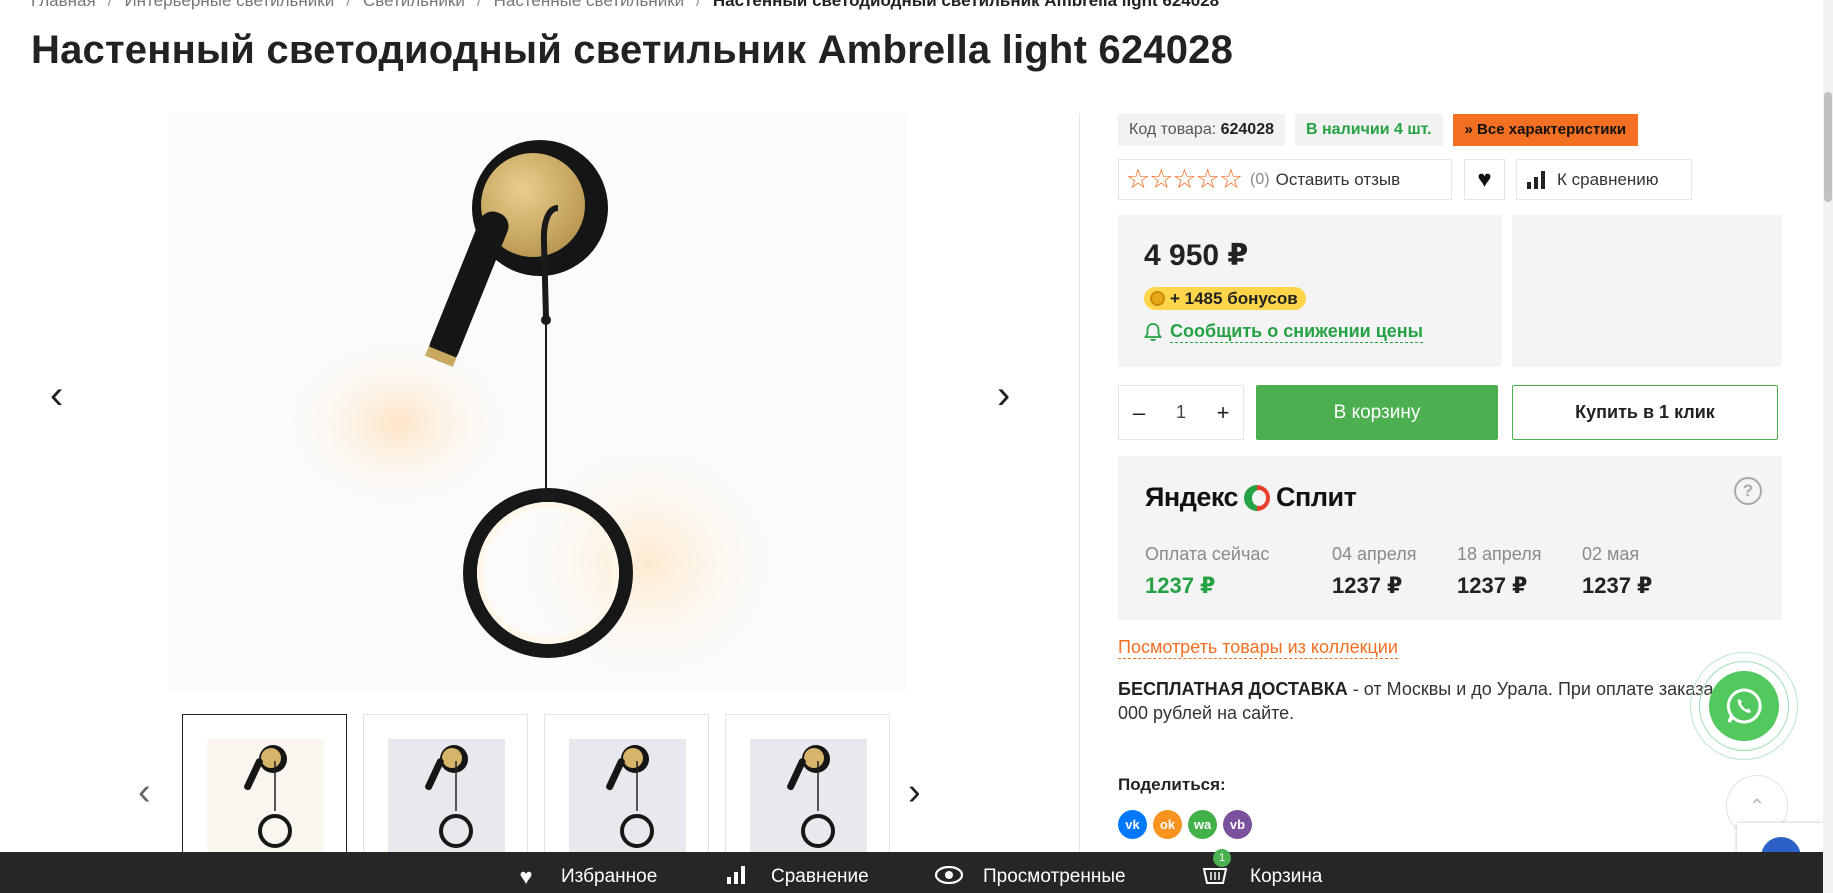 The width and height of the screenshot is (1833, 893). What do you see at coordinates (1207, 554) in the screenshot?
I see `split-date-label: Оплата сейчас` at bounding box center [1207, 554].